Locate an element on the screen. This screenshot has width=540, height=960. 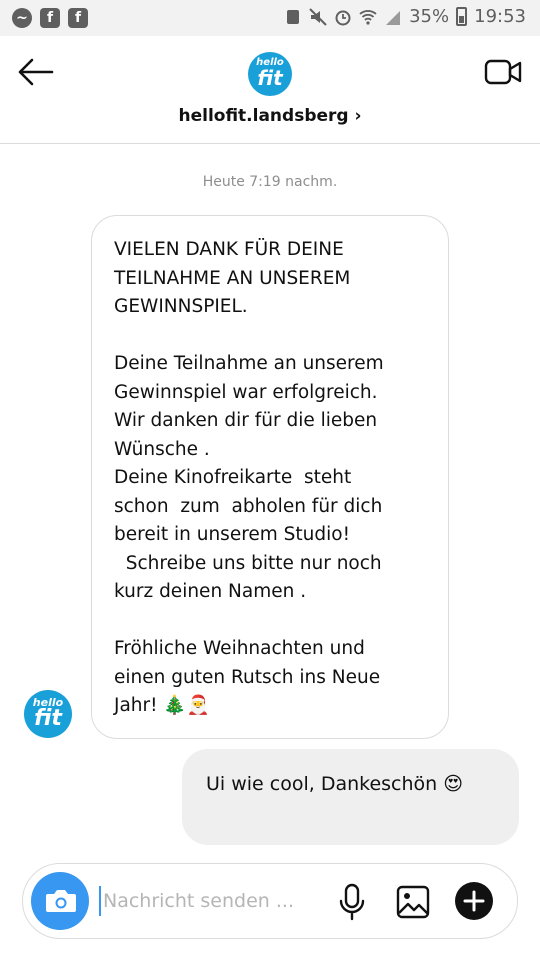
message-timestamp: Heute 7:19 nachm. is located at coordinates (270, 182).